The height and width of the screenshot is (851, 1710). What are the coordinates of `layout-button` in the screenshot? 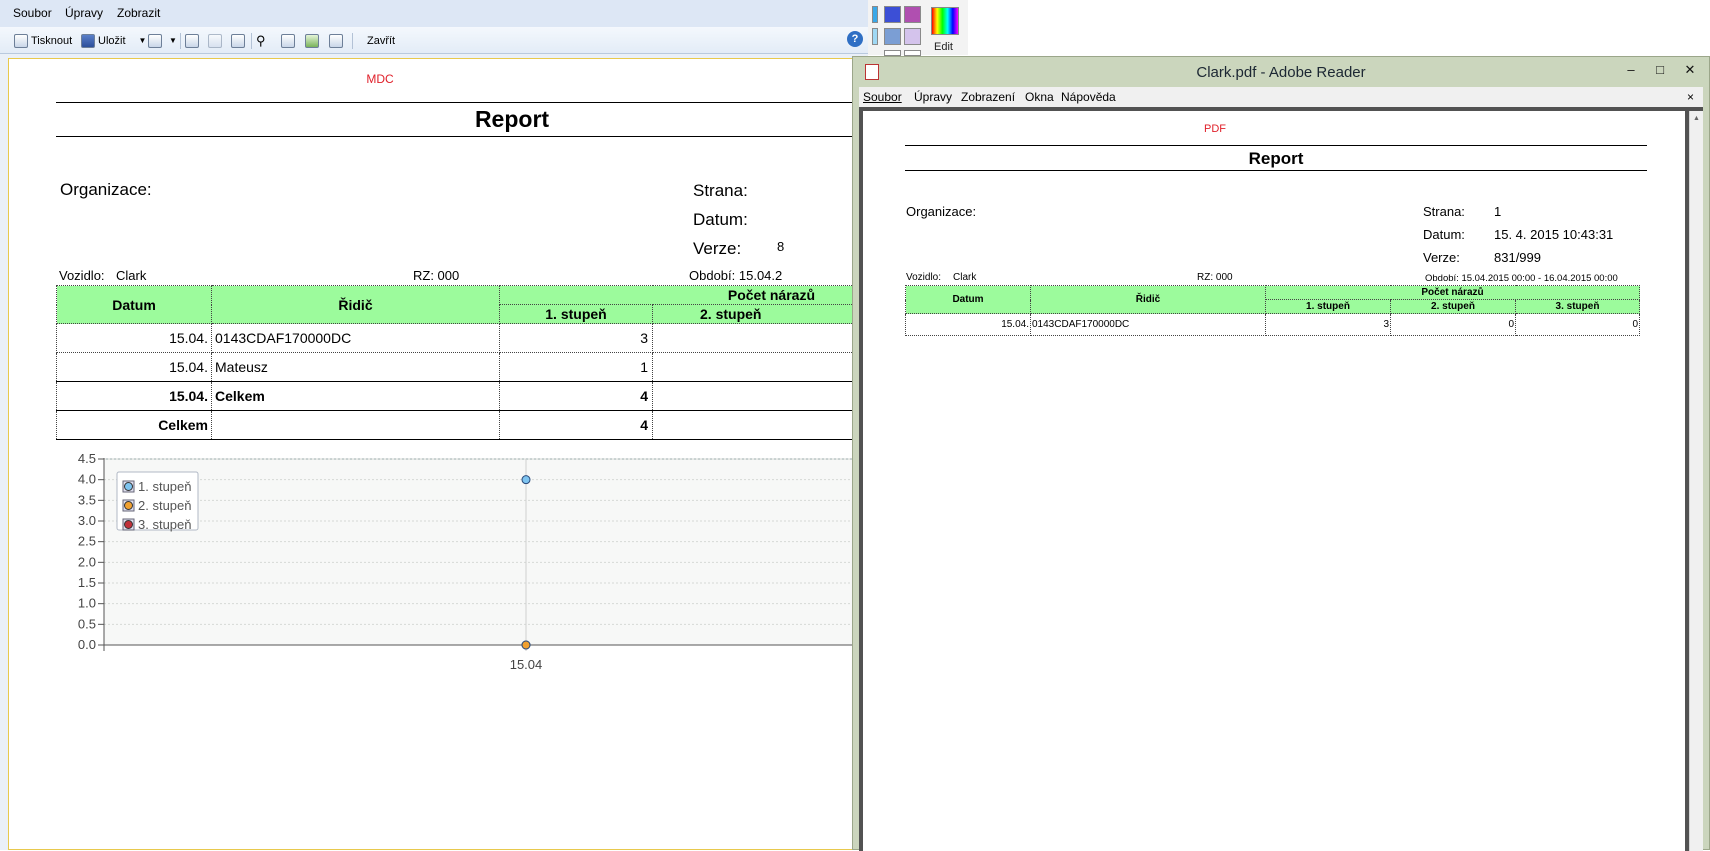 It's located at (238, 40).